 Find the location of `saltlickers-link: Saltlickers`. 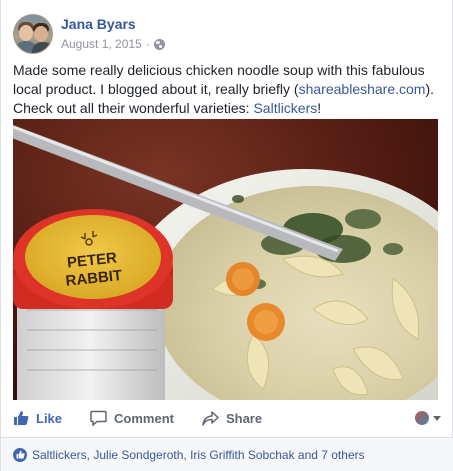

saltlickers-link: Saltlickers is located at coordinates (285, 108).